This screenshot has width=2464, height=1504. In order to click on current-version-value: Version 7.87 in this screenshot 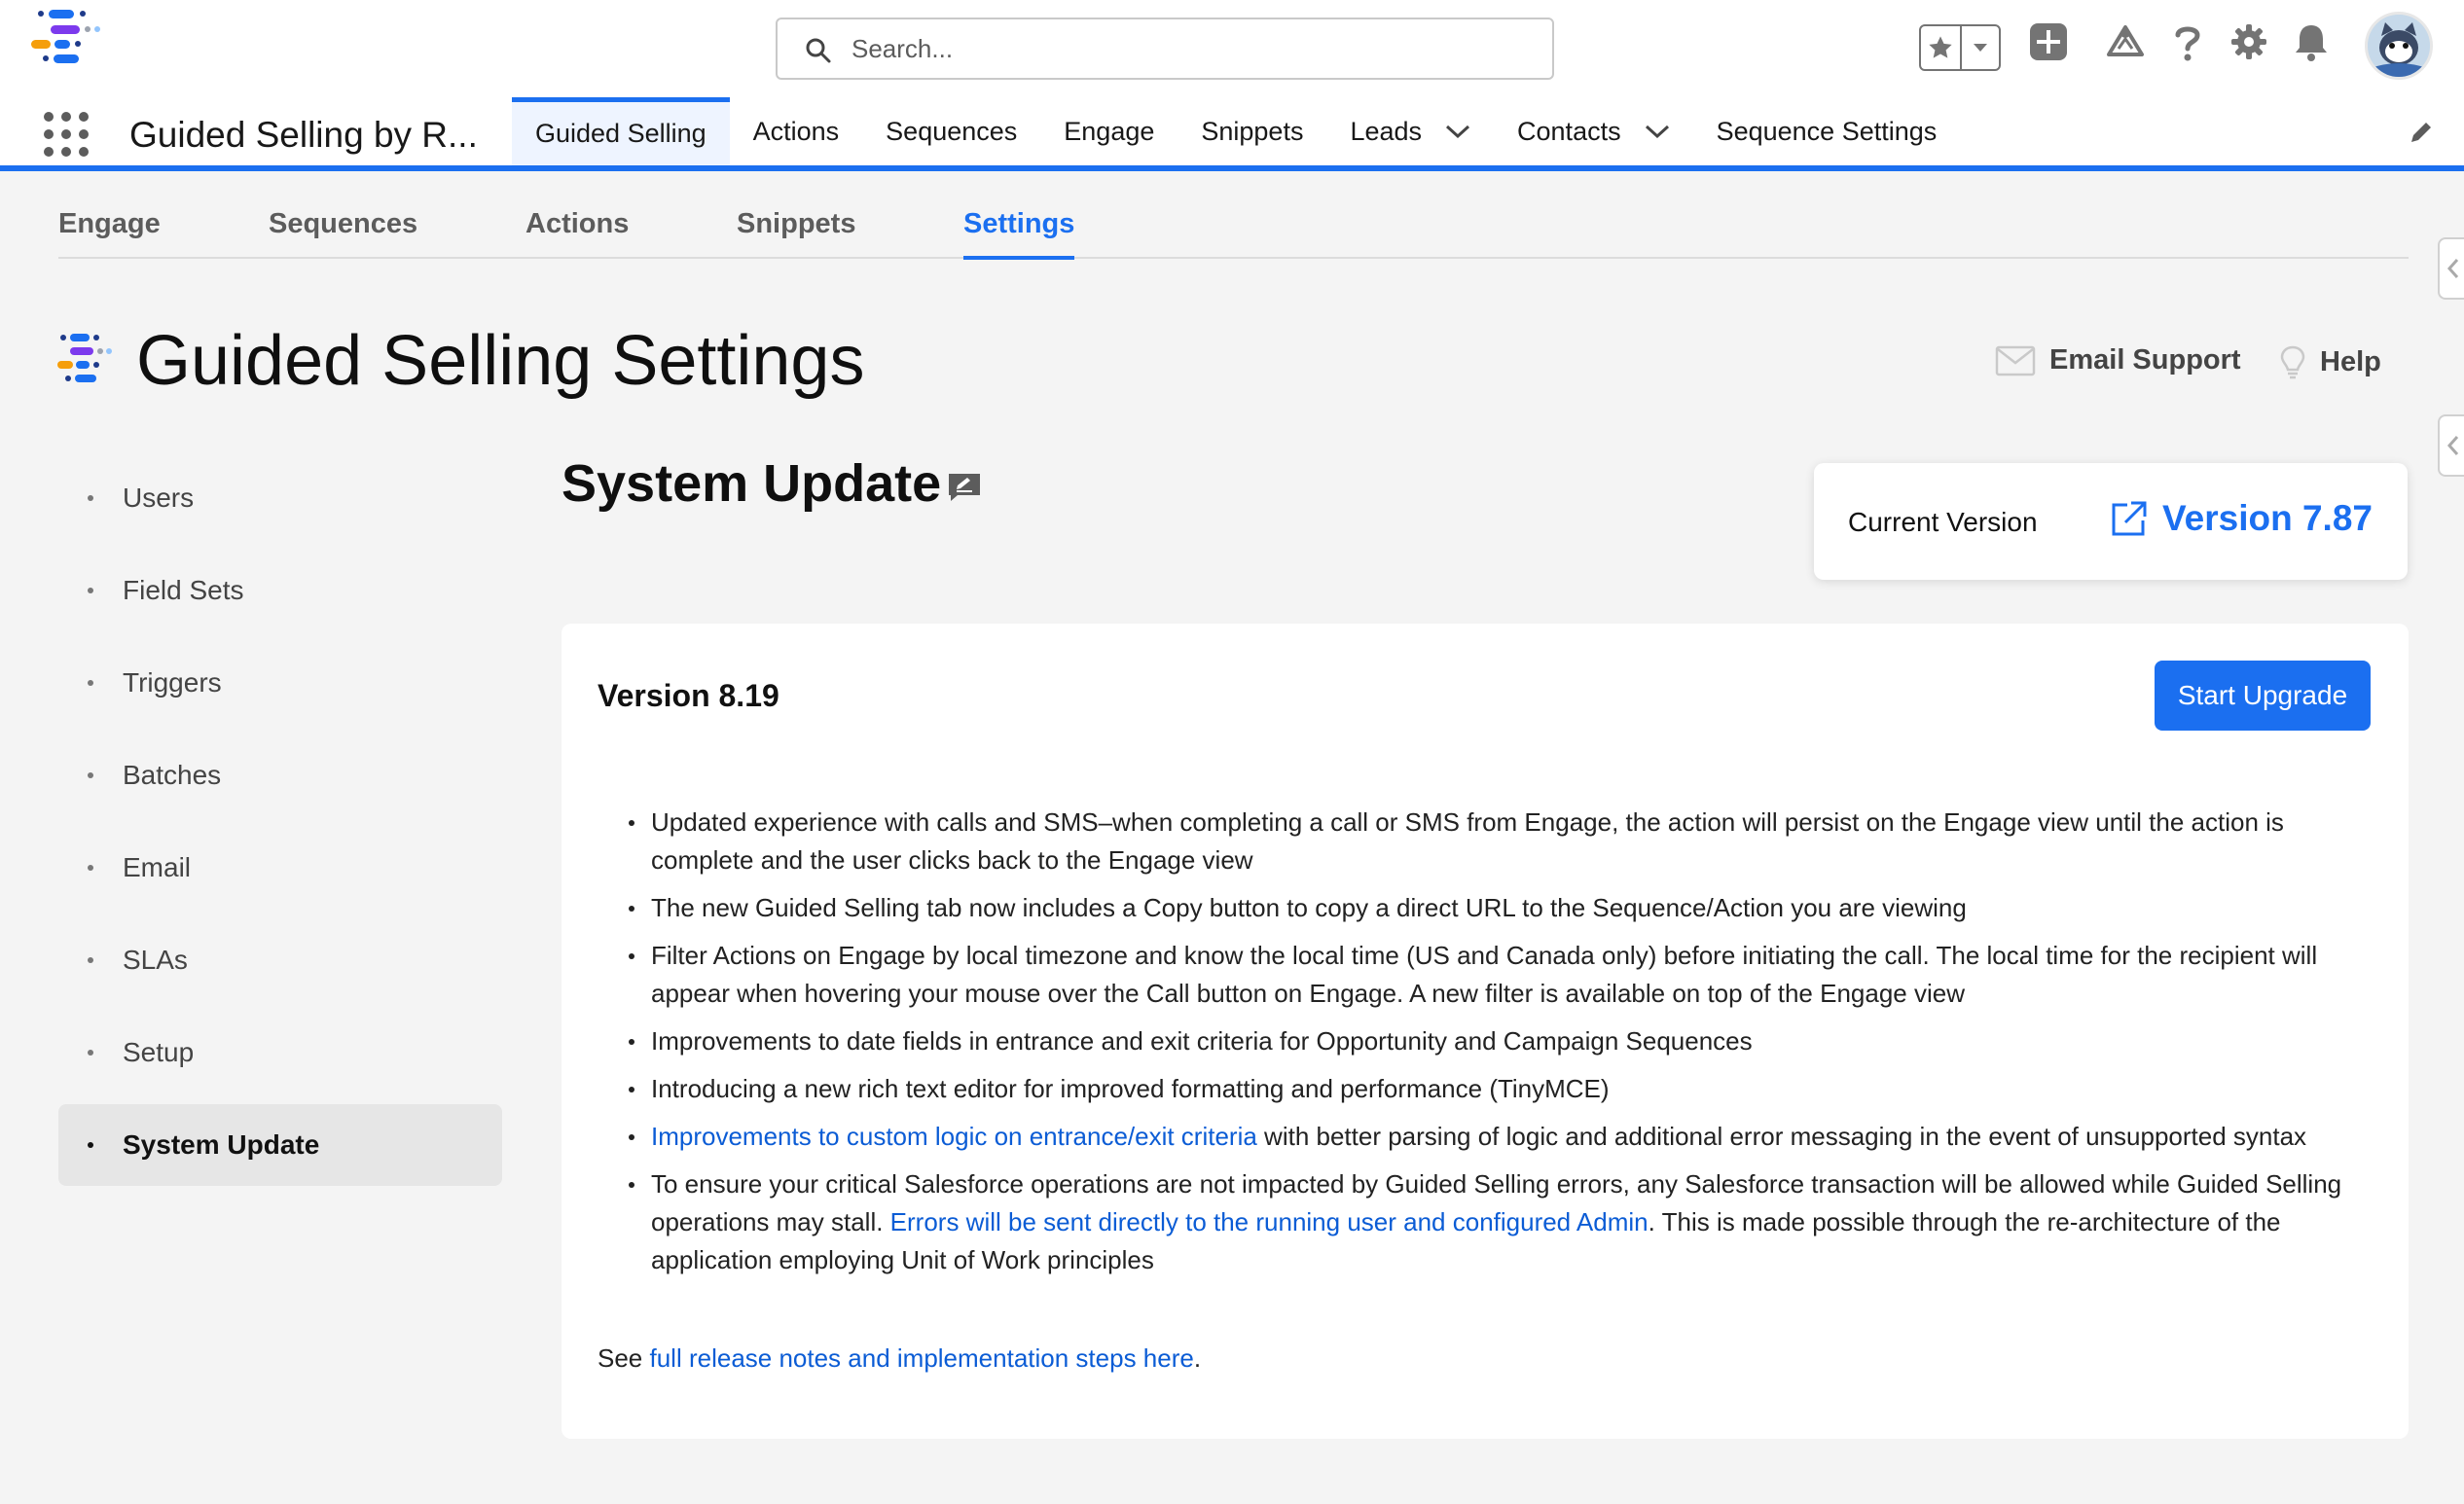, I will do `click(2267, 518)`.